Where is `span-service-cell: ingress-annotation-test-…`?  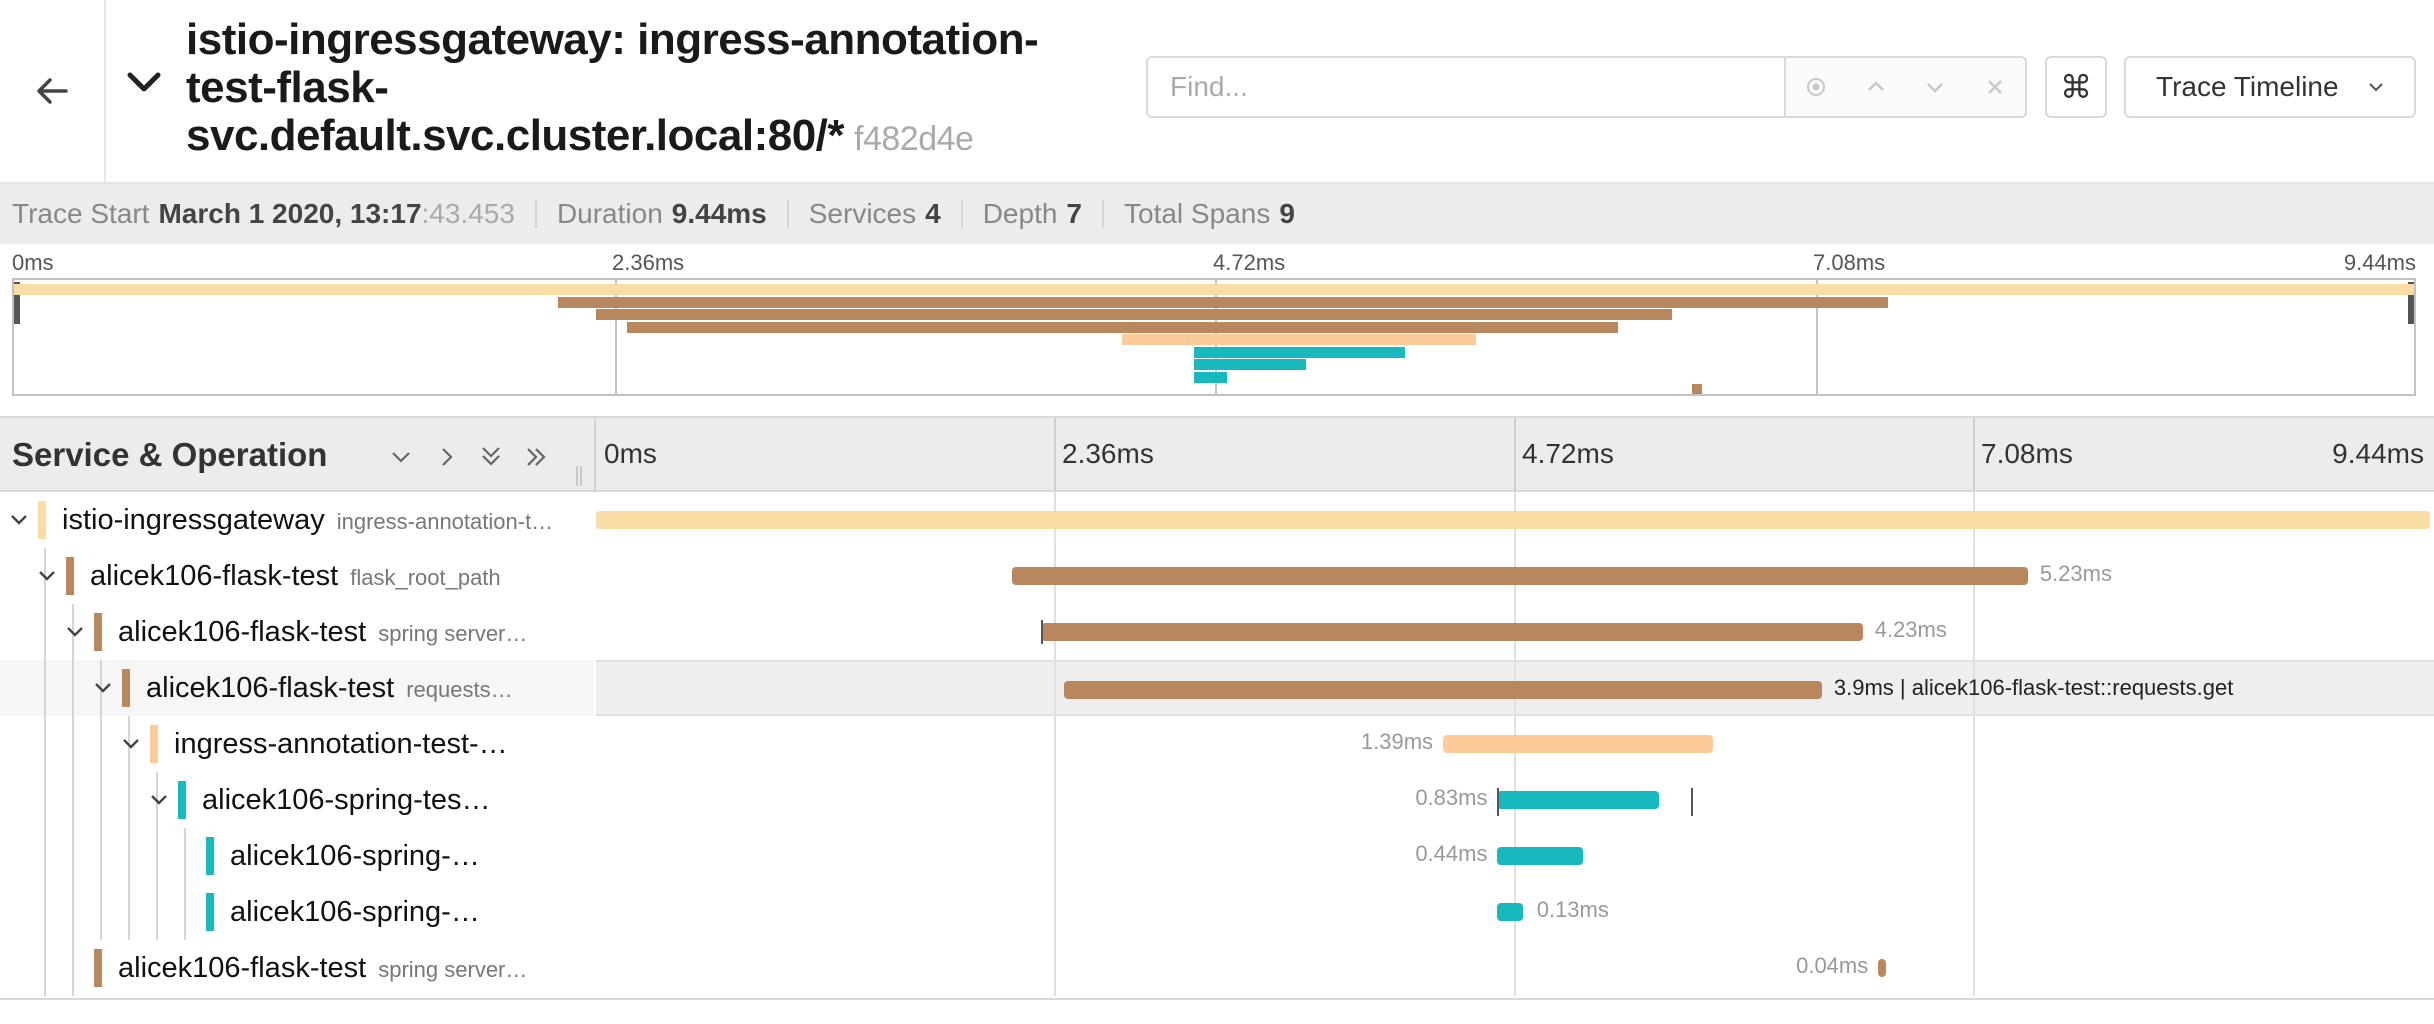
span-service-cell: ingress-annotation-test-… is located at coordinates (297, 744).